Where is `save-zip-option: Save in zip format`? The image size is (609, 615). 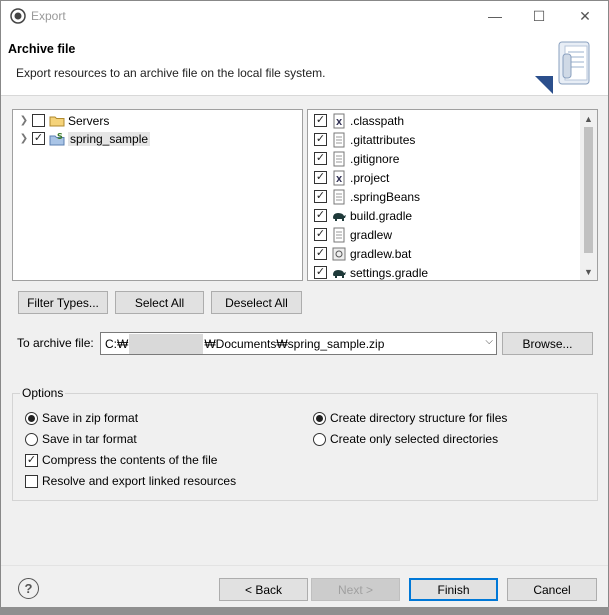
save-zip-option: Save in zip format is located at coordinates (81, 418).